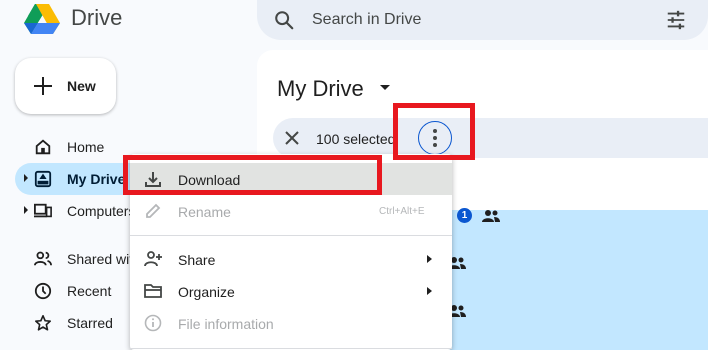 Image resolution: width=708 pixels, height=350 pixels. Describe the element at coordinates (81, 86) in the screenshot. I see `new-button-label: New` at that location.